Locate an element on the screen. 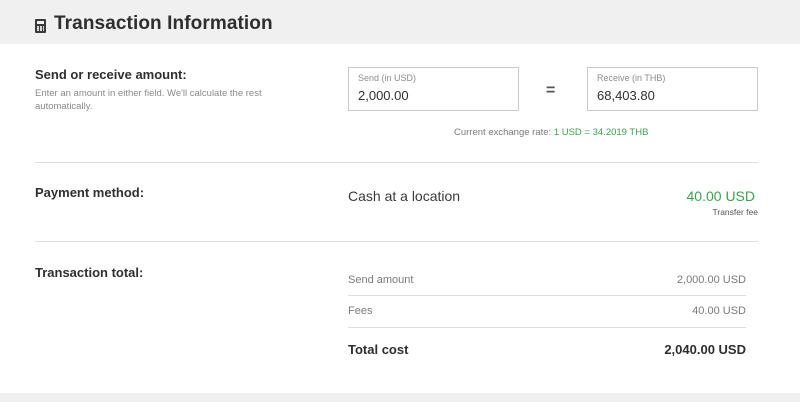 Image resolution: width=800 pixels, height=402 pixels. receive-amount-label: Receive (in THB) is located at coordinates (631, 78).